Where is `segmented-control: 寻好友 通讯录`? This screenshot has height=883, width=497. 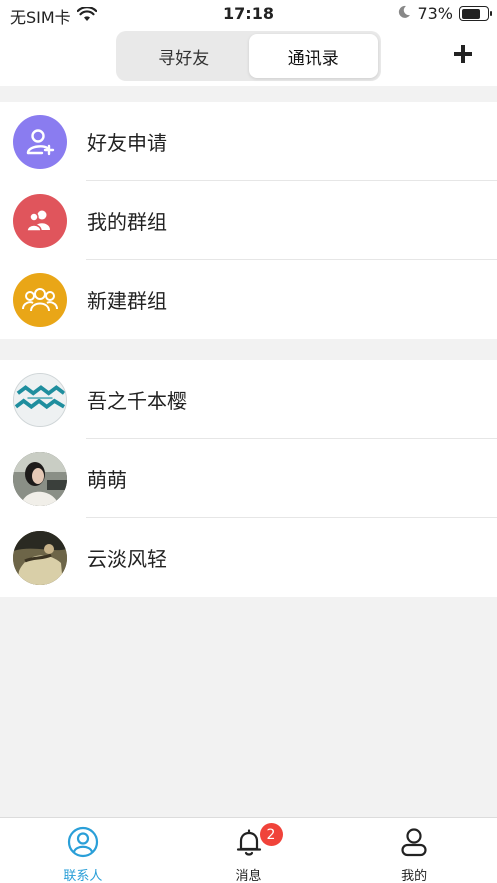
segmented-control: 寻好友 通讯录 is located at coordinates (248, 56).